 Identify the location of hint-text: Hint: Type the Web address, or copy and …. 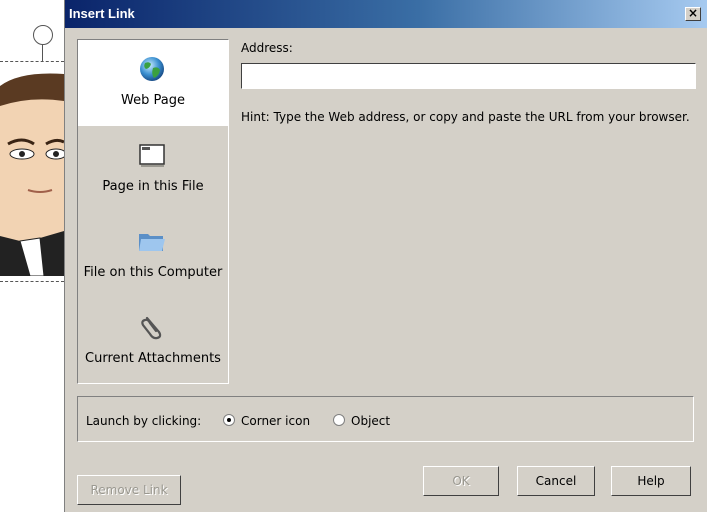
(465, 117).